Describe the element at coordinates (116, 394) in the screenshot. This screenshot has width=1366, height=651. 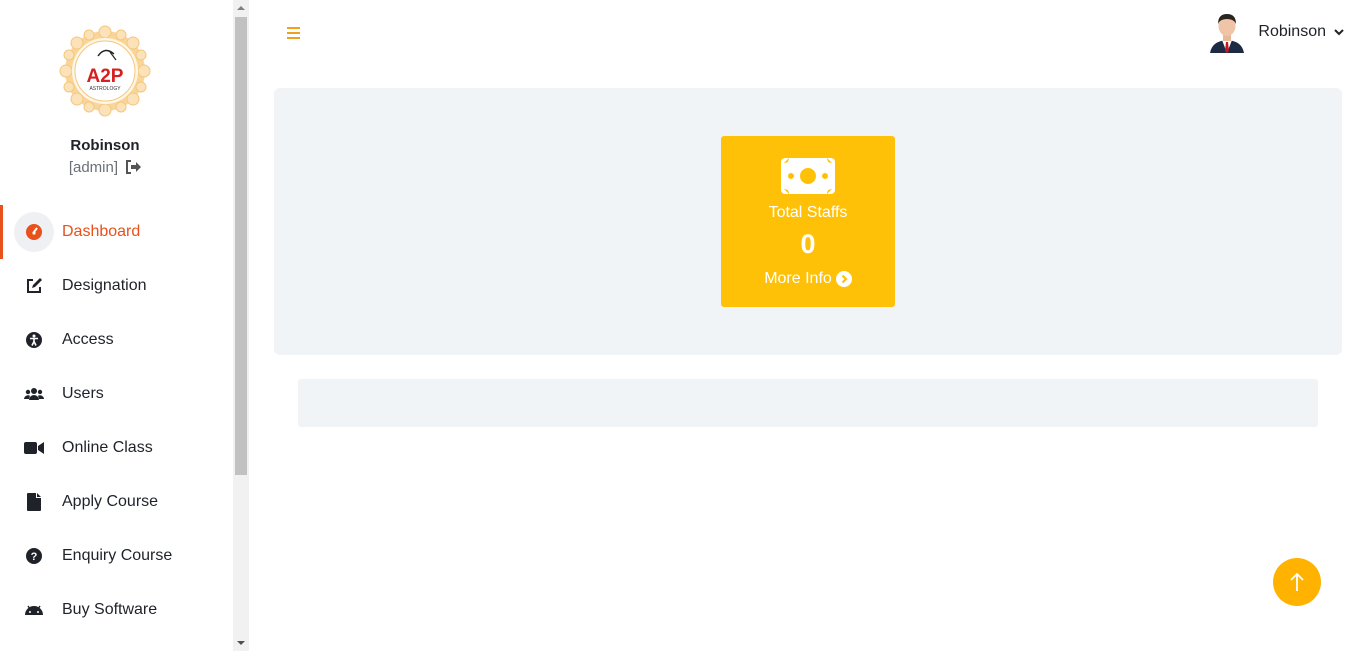
I see `sidebar-item-users: Users` at that location.